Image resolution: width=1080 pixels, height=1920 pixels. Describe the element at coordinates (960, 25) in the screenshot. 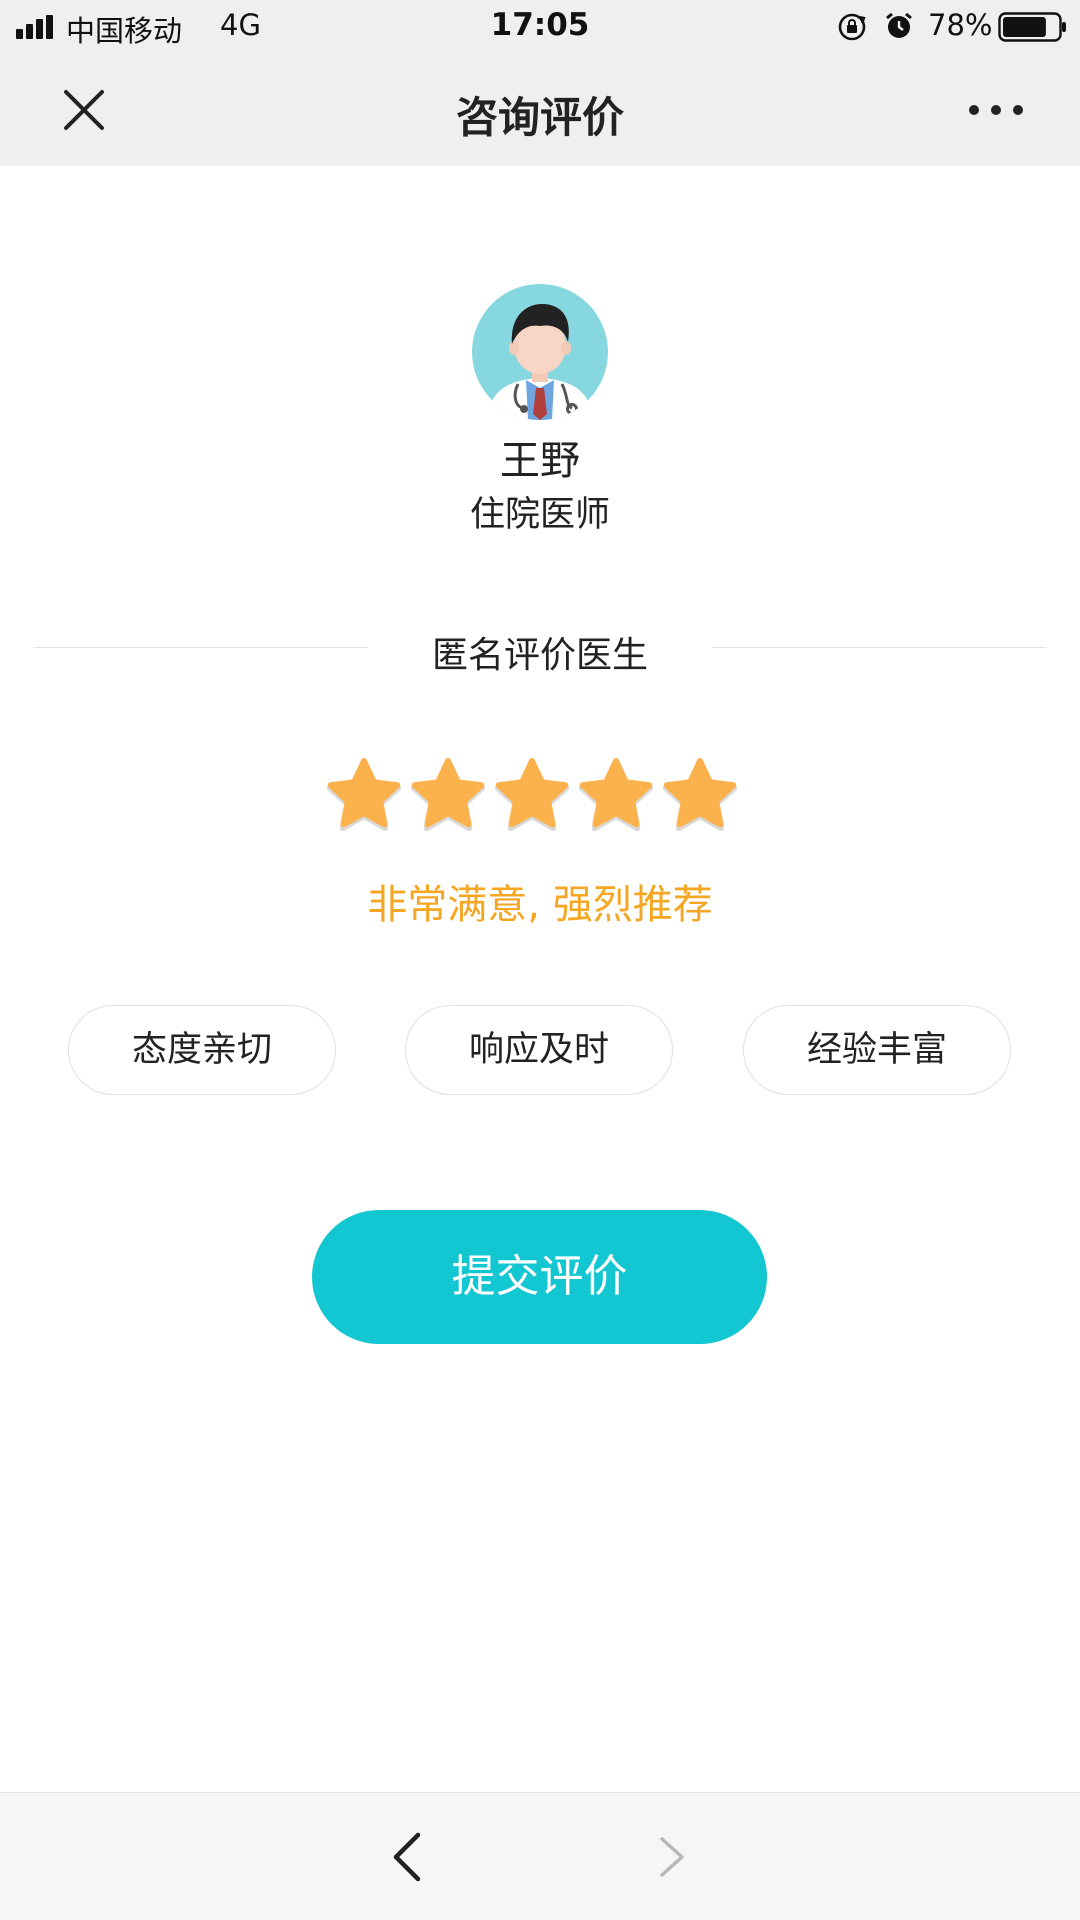

I see `battery-percent: 78%` at that location.